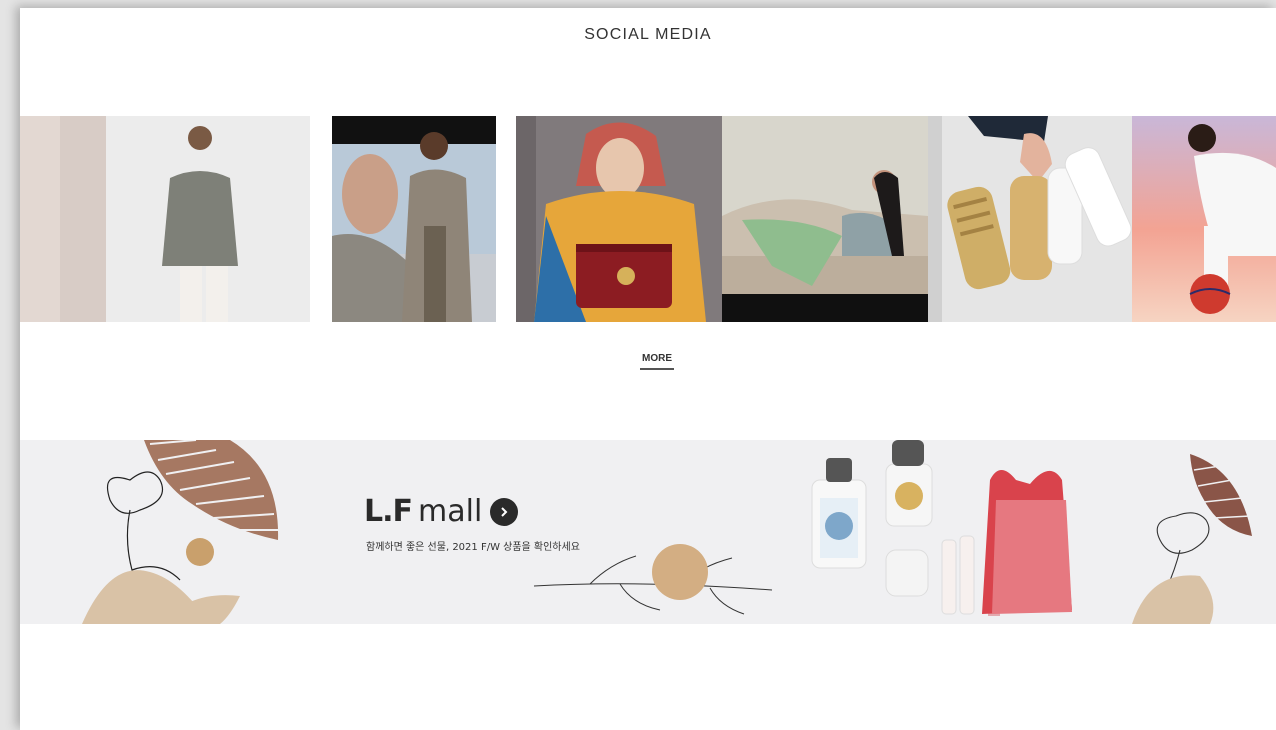 Image resolution: width=1276 pixels, height=730 pixels. What do you see at coordinates (680, 572) in the screenshot?
I see `tan-circle-middle-icon` at bounding box center [680, 572].